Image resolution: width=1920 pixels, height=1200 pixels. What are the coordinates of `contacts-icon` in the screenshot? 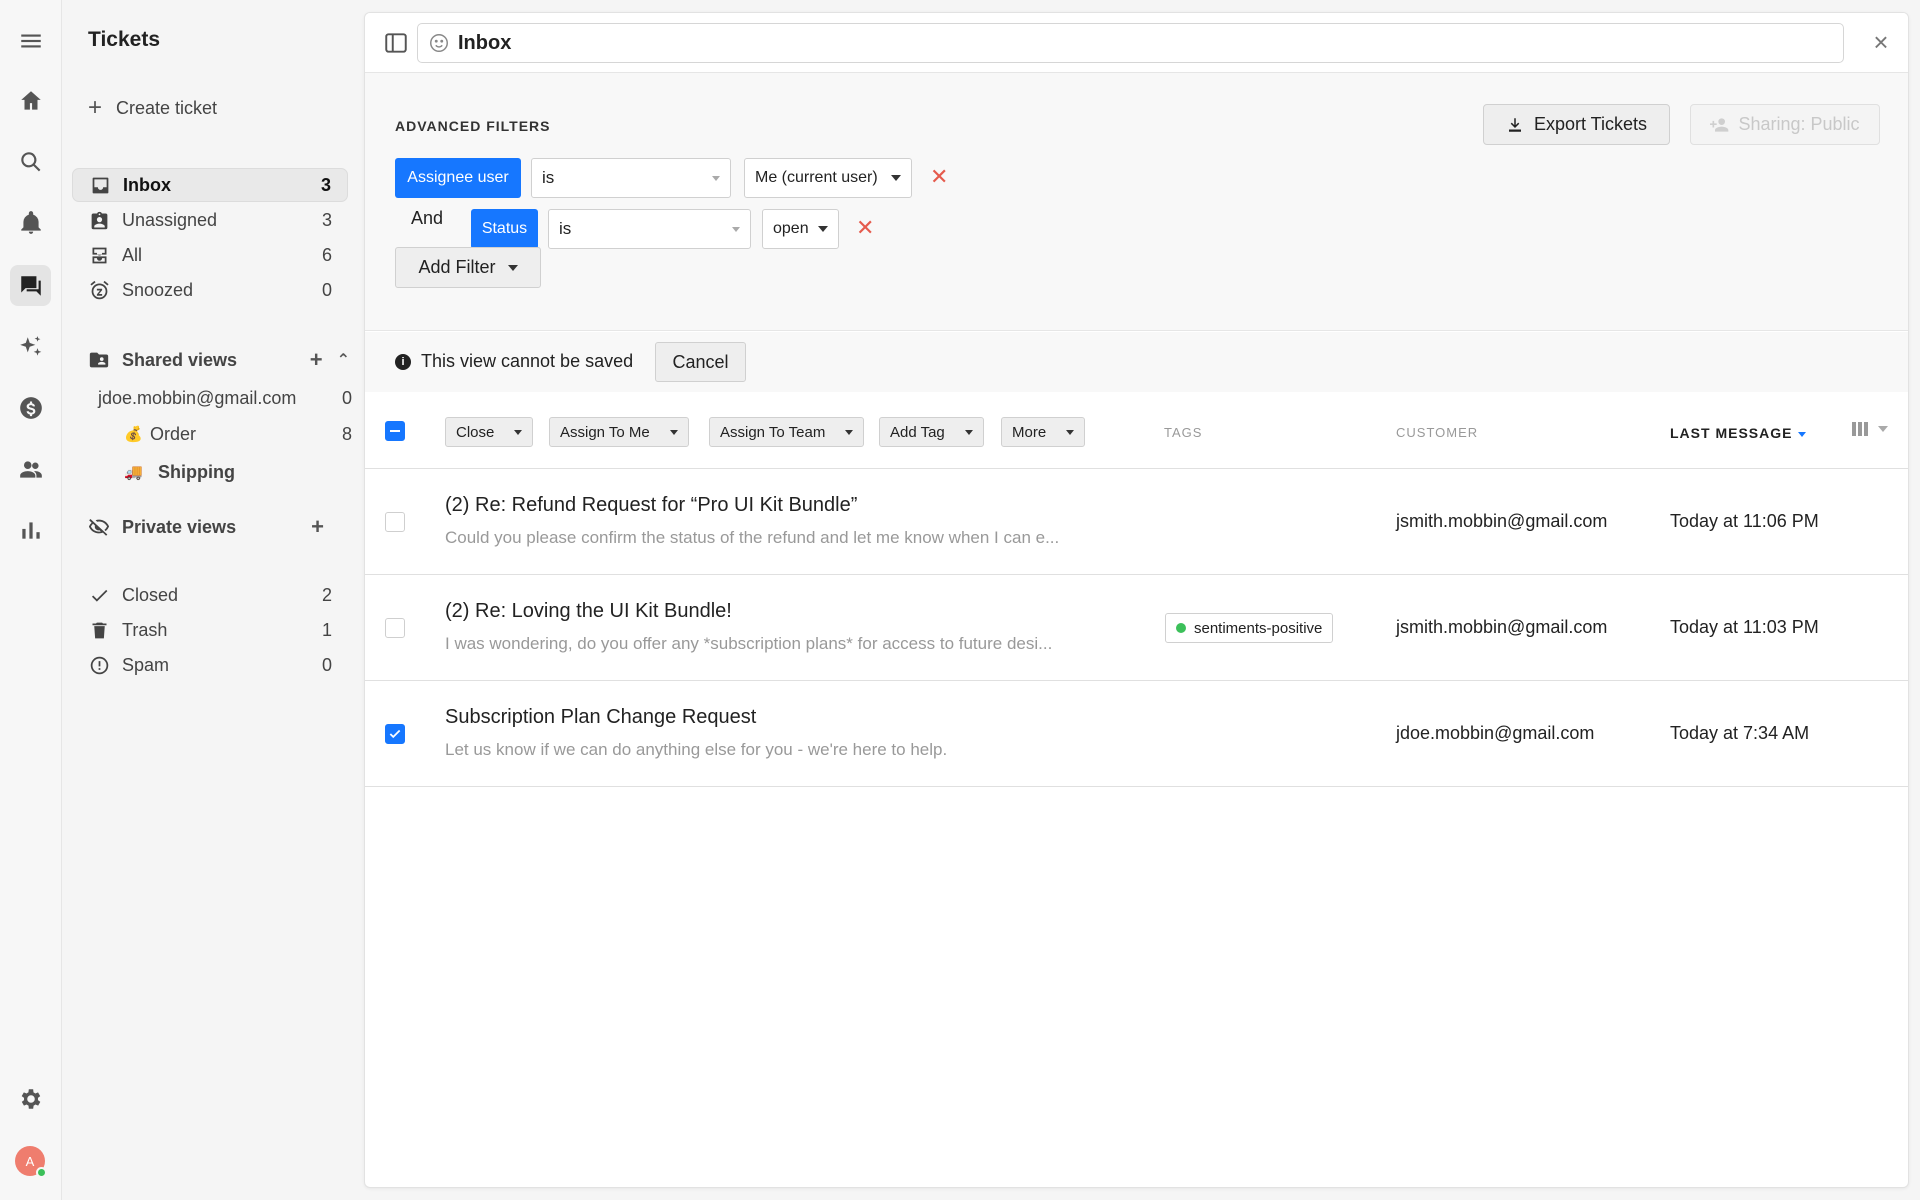 It's located at (30, 468).